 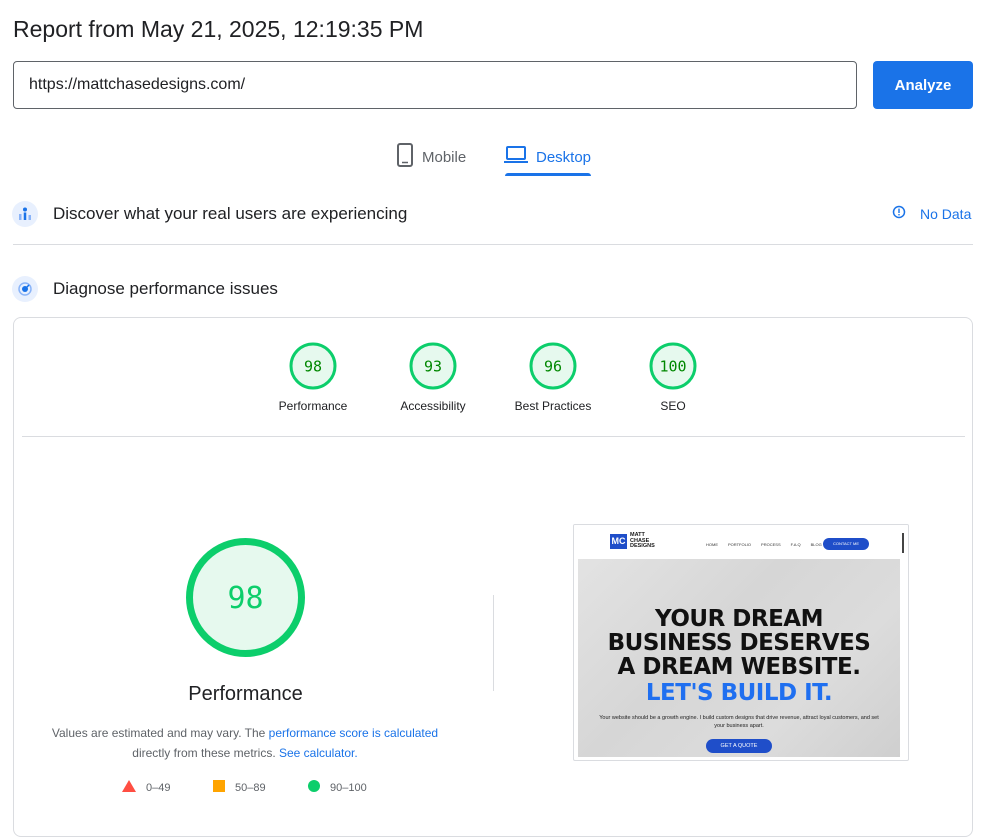 I want to click on score-gauge-best-practices: 96 Best Practices, so click(x=553, y=377).